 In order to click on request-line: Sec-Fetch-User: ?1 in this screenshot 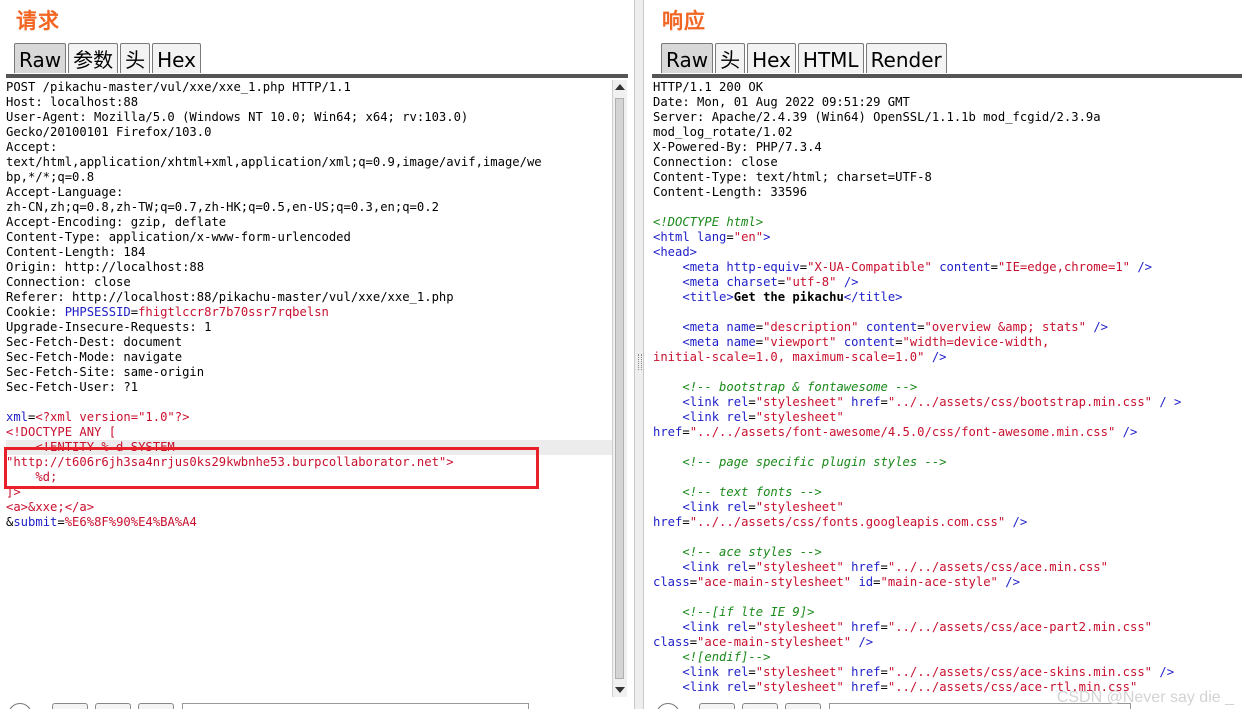, I will do `click(72, 387)`.